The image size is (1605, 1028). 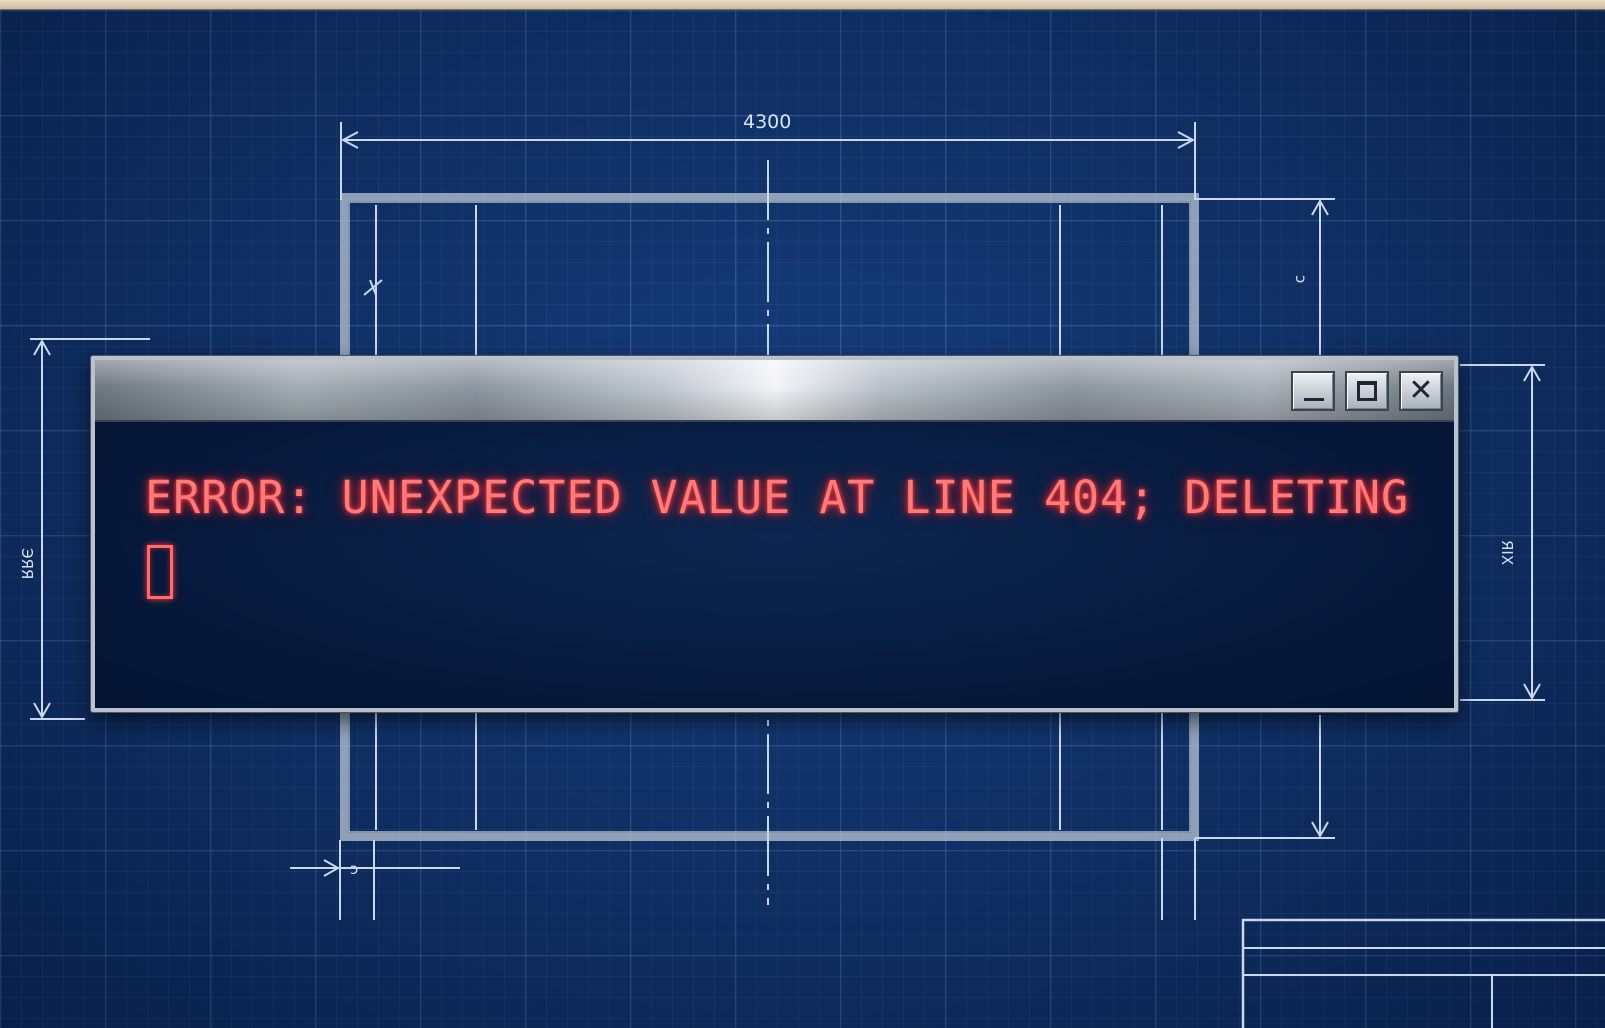 What do you see at coordinates (160, 572) in the screenshot?
I see `text-cursor` at bounding box center [160, 572].